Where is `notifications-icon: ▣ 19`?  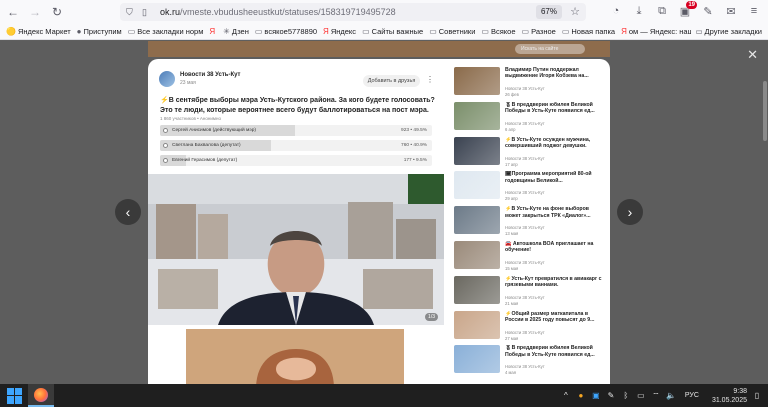
notifications-icon: ▣ 19 is located at coordinates (687, 10).